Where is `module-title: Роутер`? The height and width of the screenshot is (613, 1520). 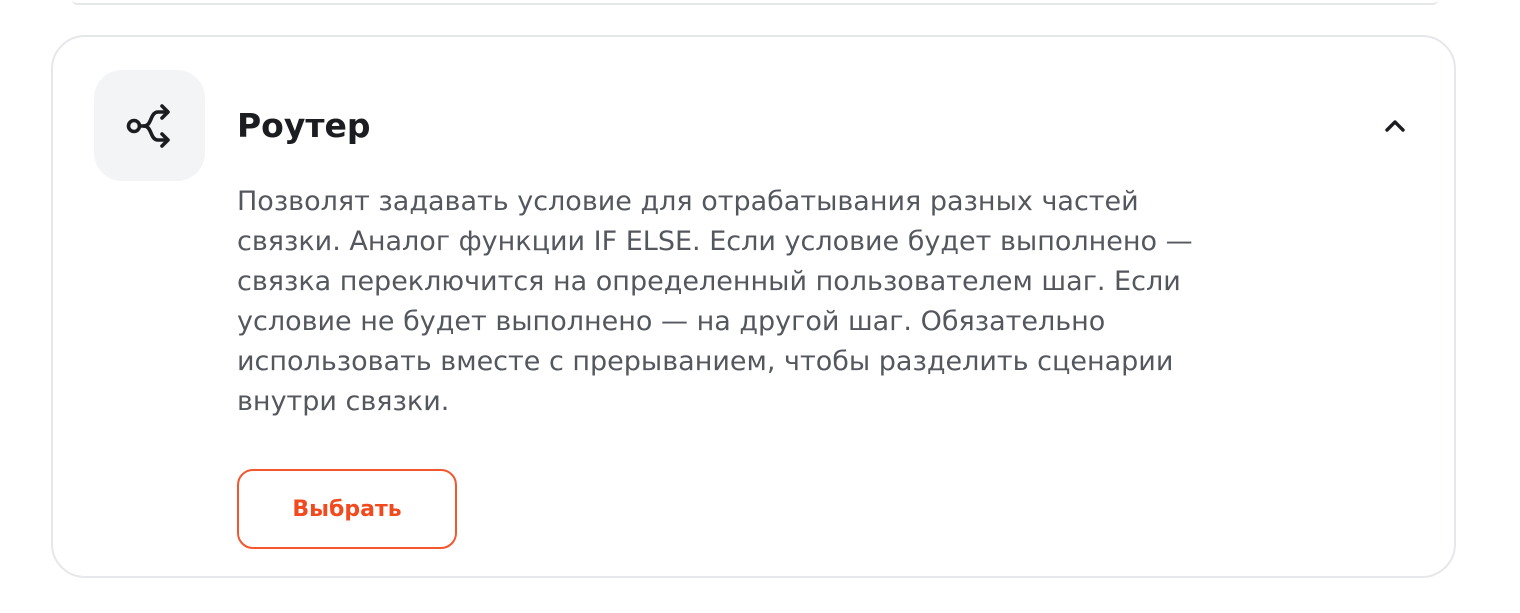 module-title: Роутер is located at coordinates (304, 125).